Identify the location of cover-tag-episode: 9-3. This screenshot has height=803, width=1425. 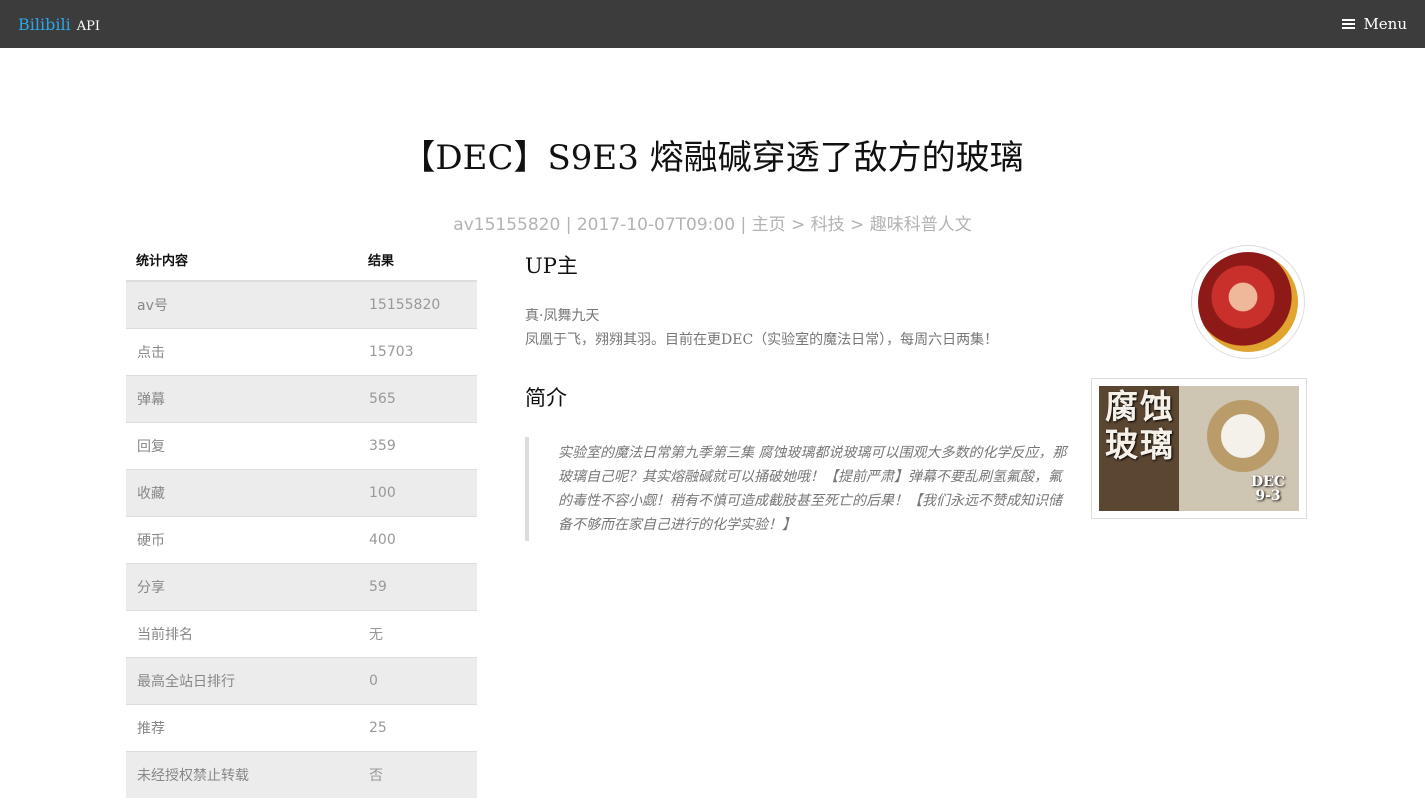
(1268, 496).